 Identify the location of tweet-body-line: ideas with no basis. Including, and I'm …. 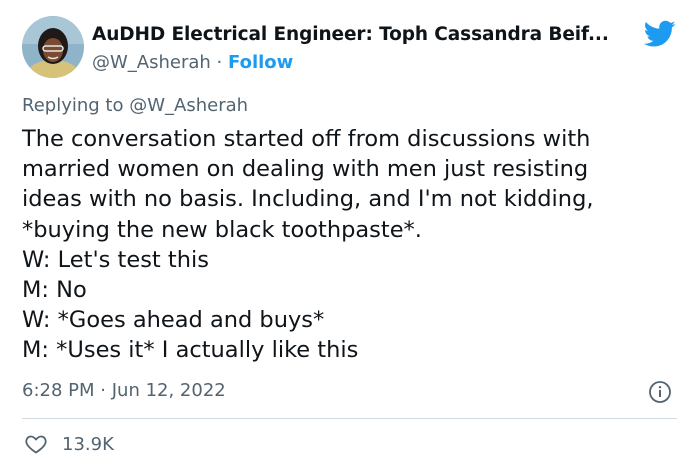
(308, 199).